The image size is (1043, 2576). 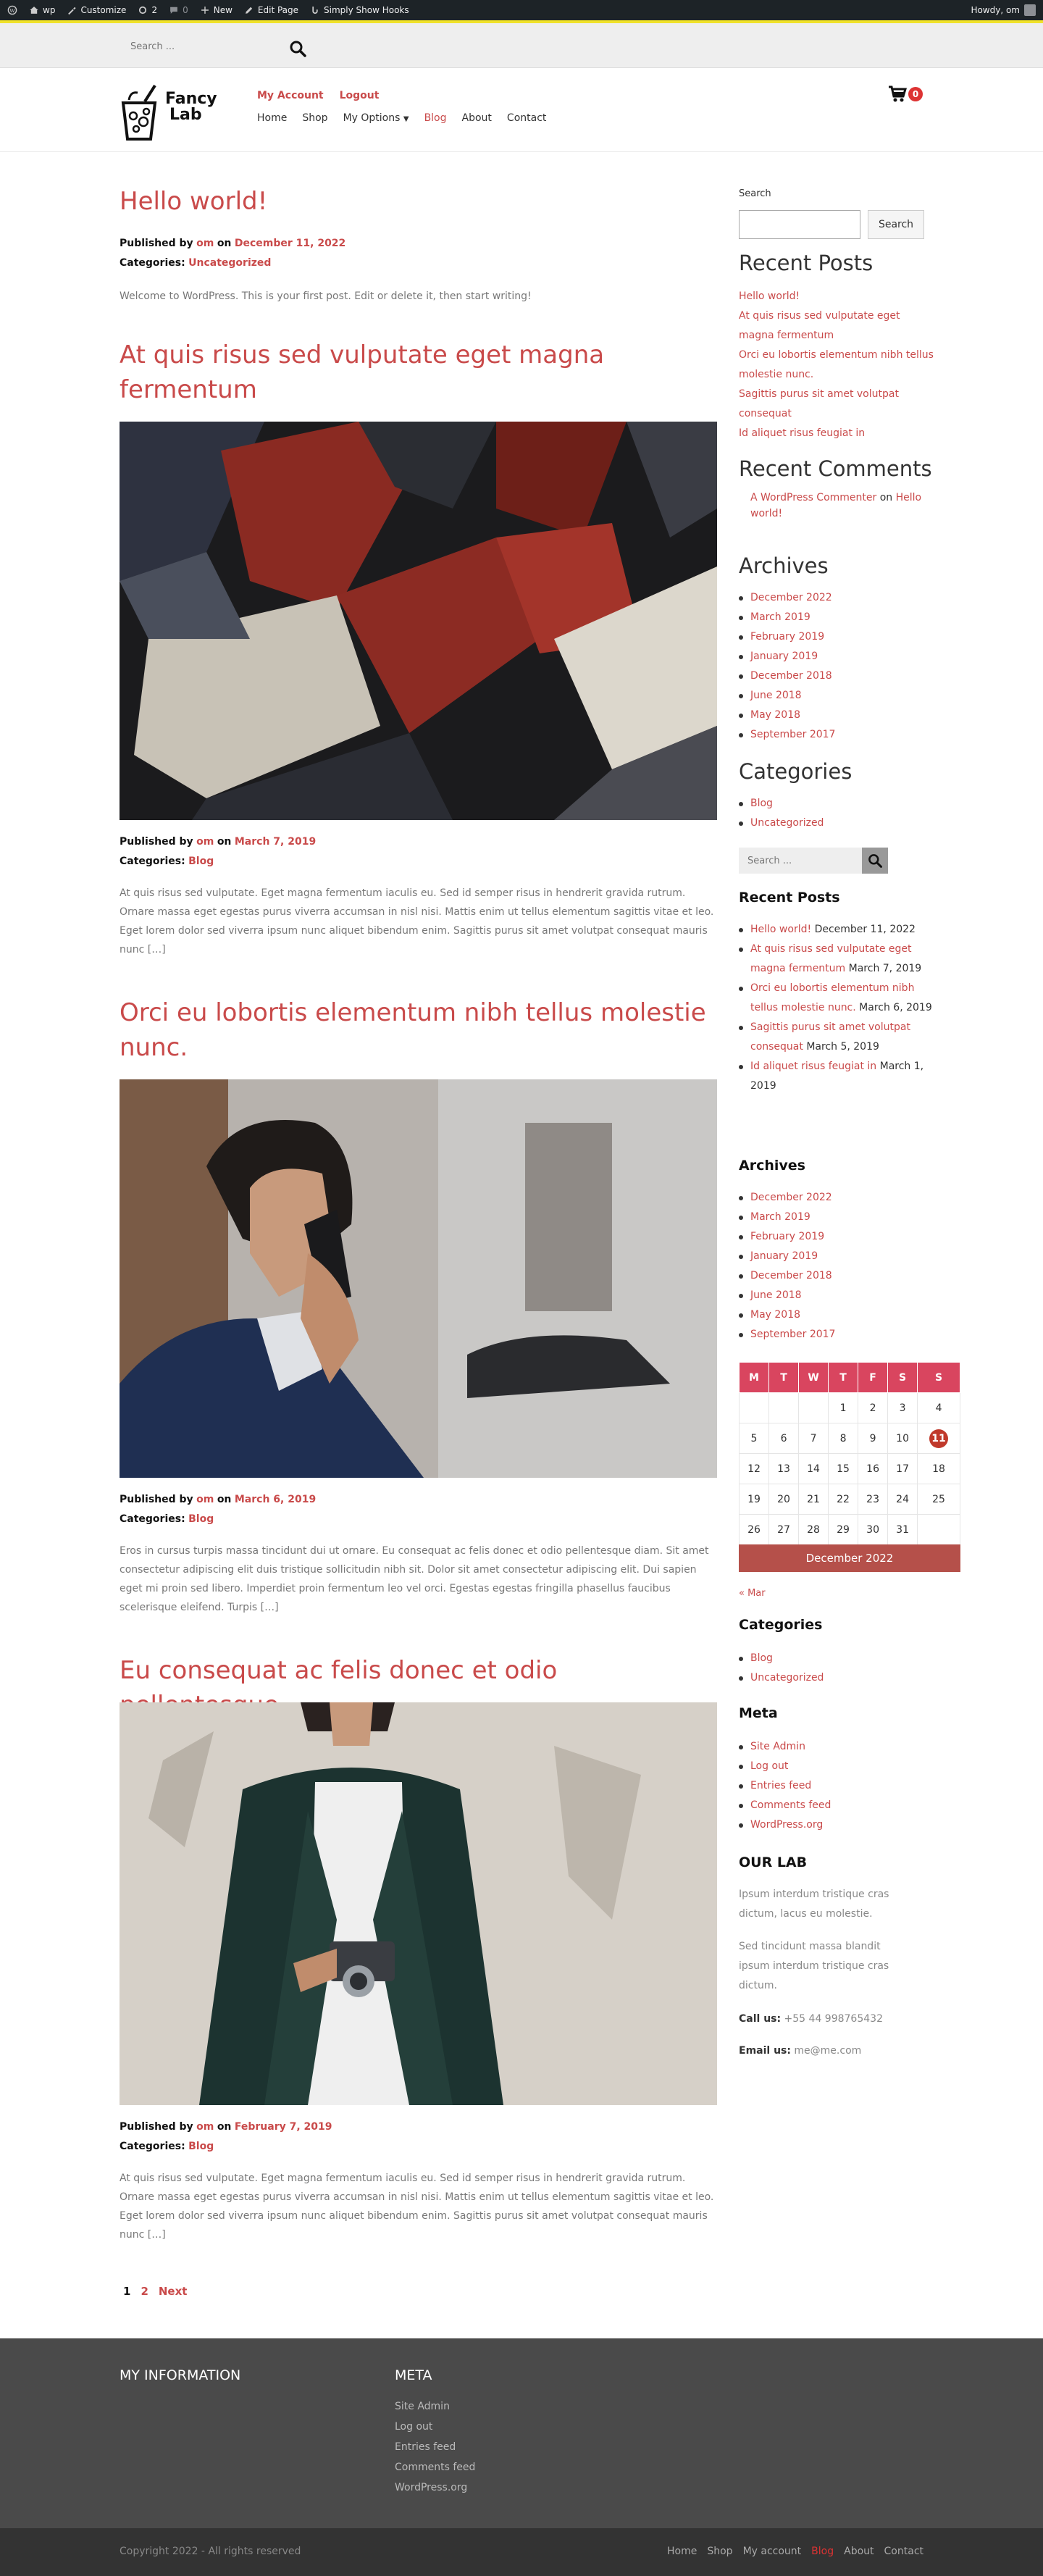 I want to click on comment-author-link: A WordPress Commenter, so click(x=813, y=497).